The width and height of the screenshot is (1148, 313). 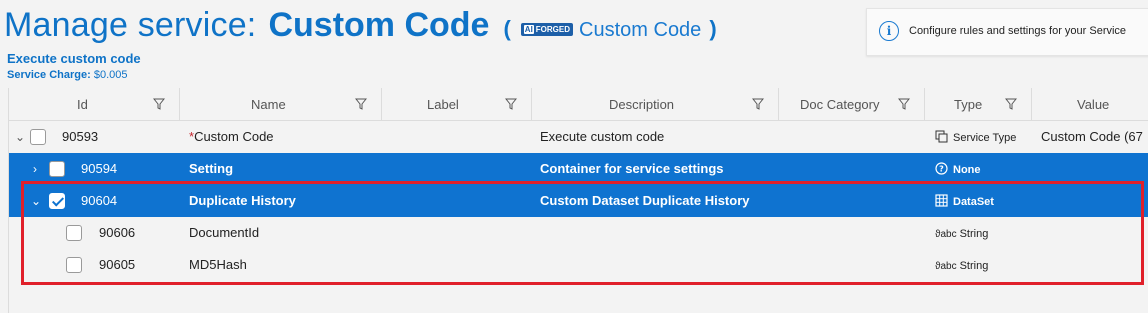 What do you see at coordinates (645, 200) in the screenshot?
I see `row-description: Custom Dataset Duplicate History` at bounding box center [645, 200].